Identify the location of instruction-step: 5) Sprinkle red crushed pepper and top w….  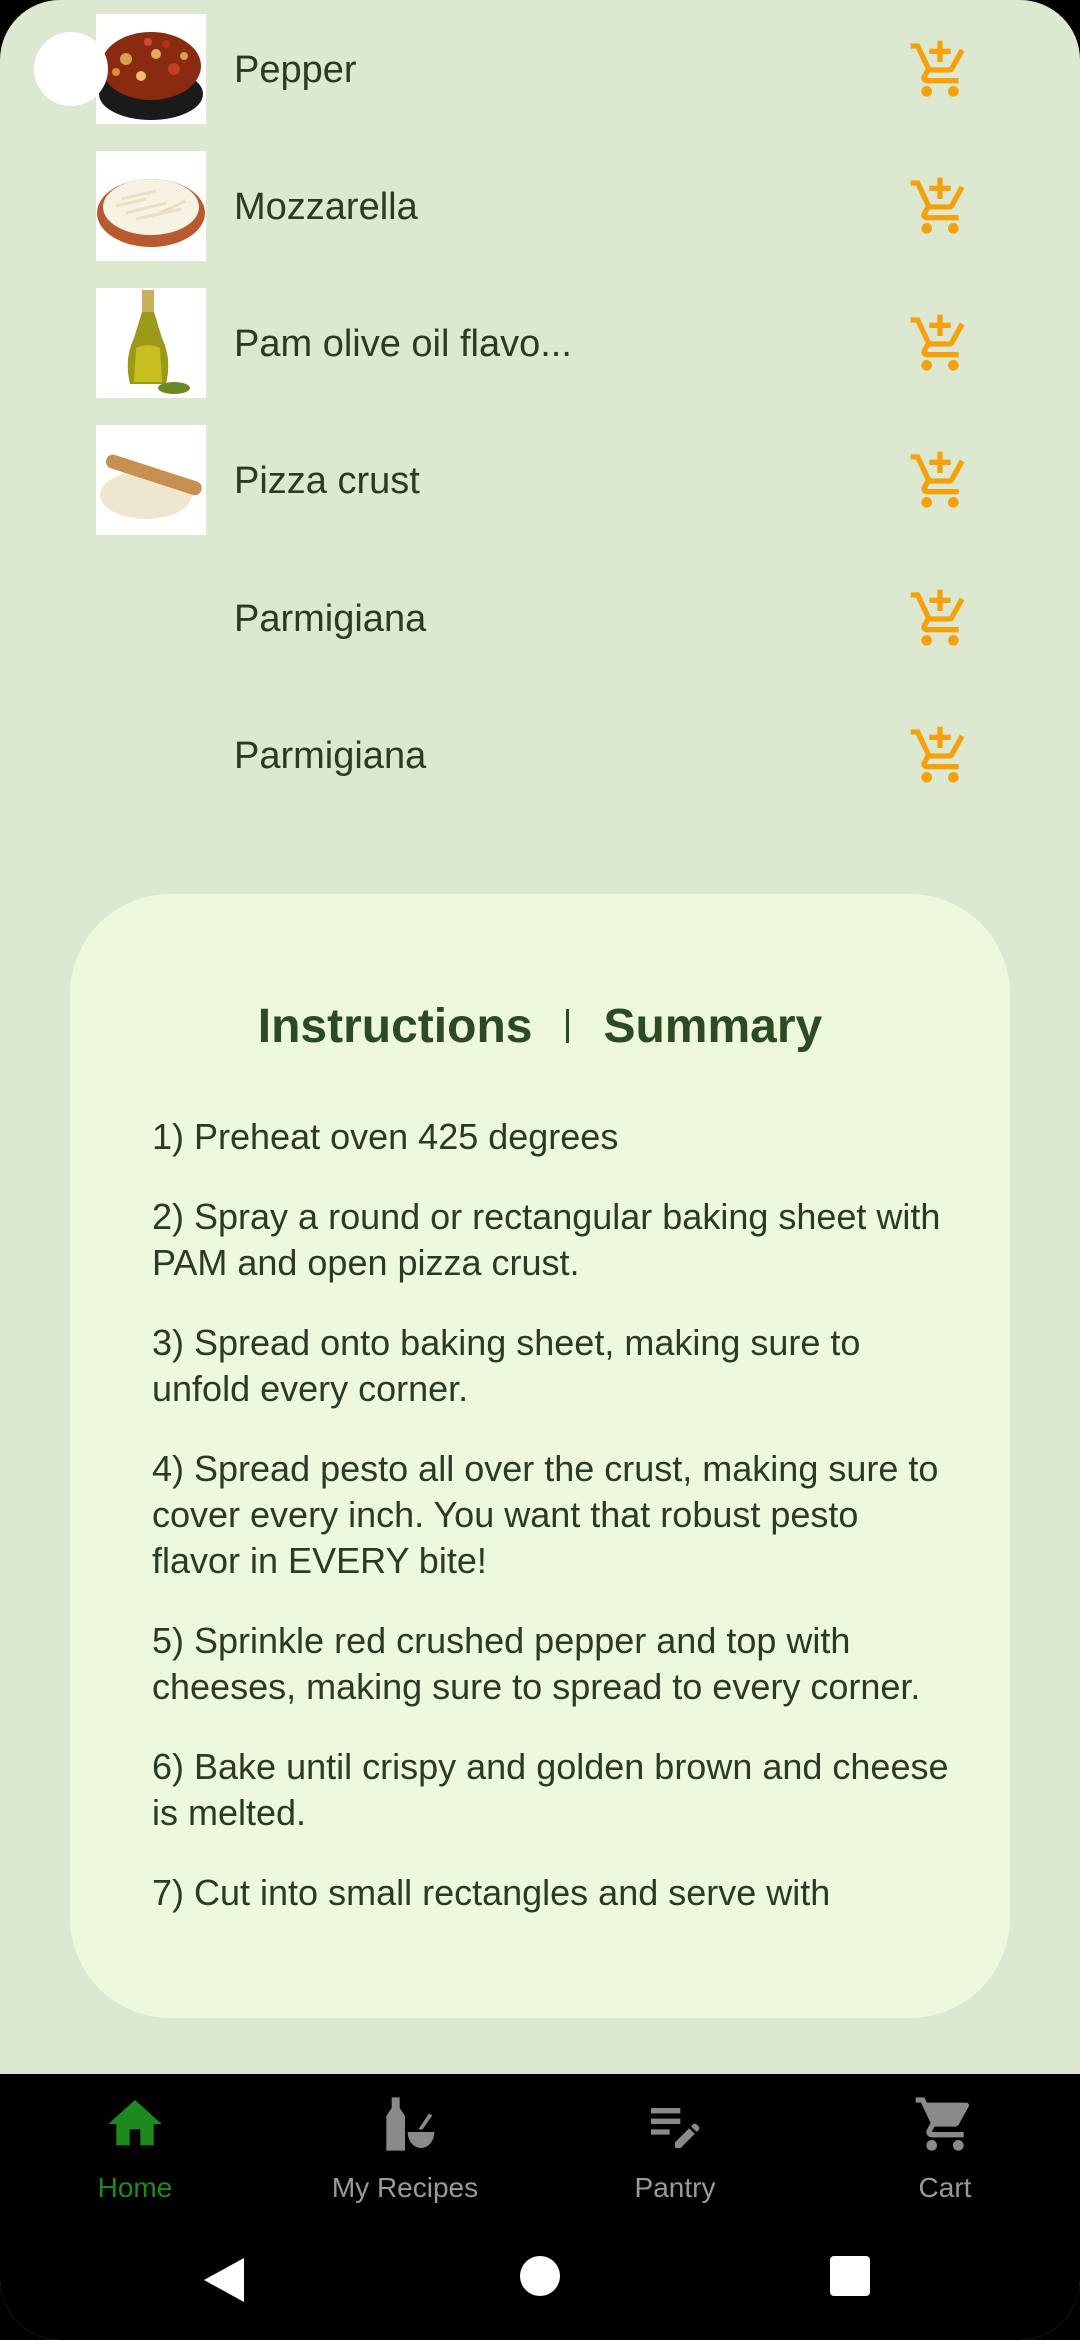
(536, 1663).